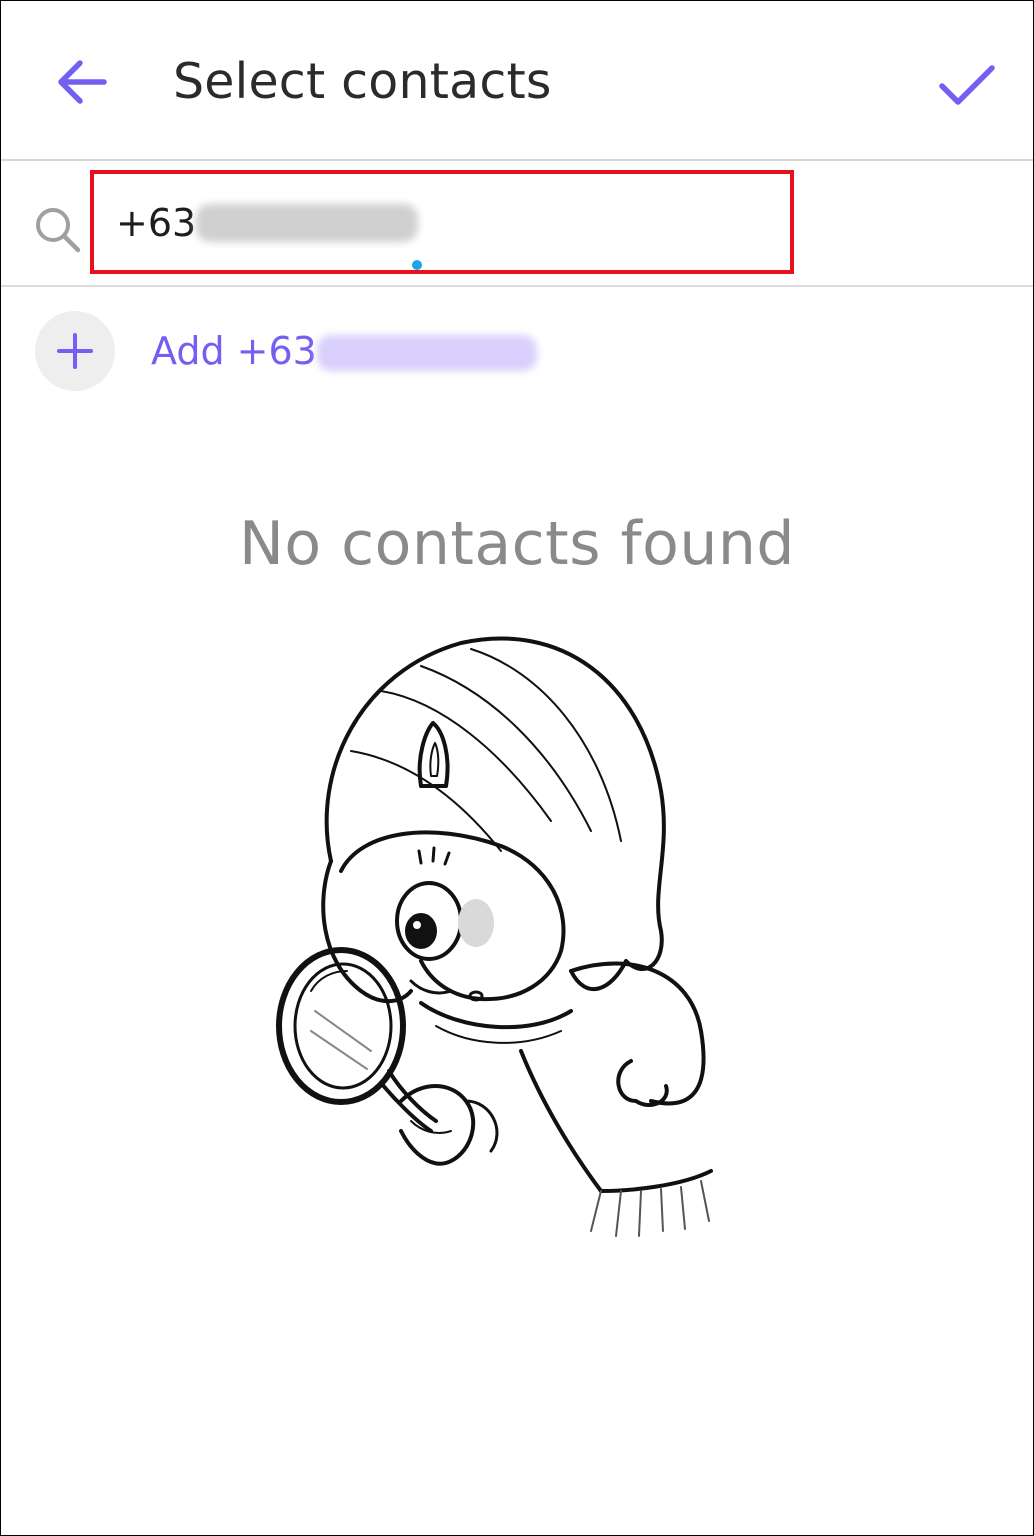 This screenshot has width=1034, height=1536. I want to click on plus-icon, so click(75, 351).